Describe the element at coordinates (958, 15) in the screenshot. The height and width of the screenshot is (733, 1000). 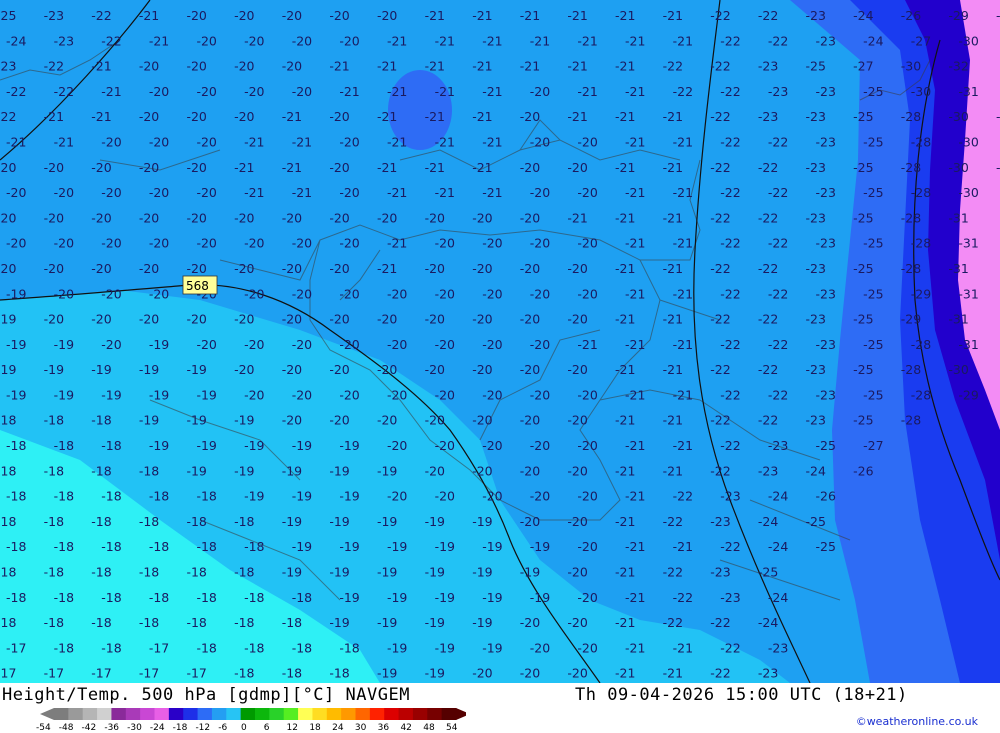
I see `temp-label: -29` at that location.